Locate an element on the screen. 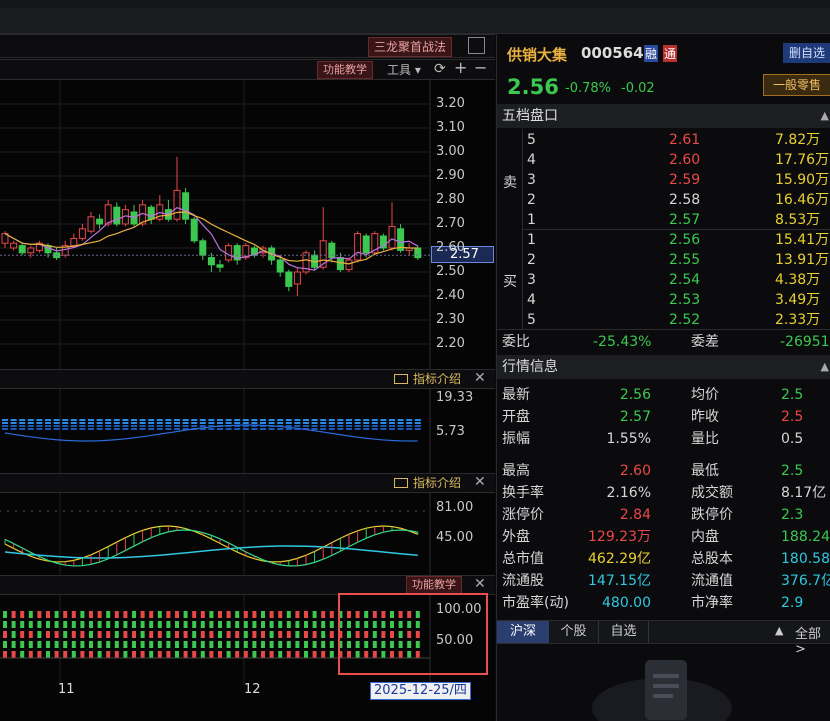 The height and width of the screenshot is (721, 830). expand-icon is located at coordinates (476, 45).